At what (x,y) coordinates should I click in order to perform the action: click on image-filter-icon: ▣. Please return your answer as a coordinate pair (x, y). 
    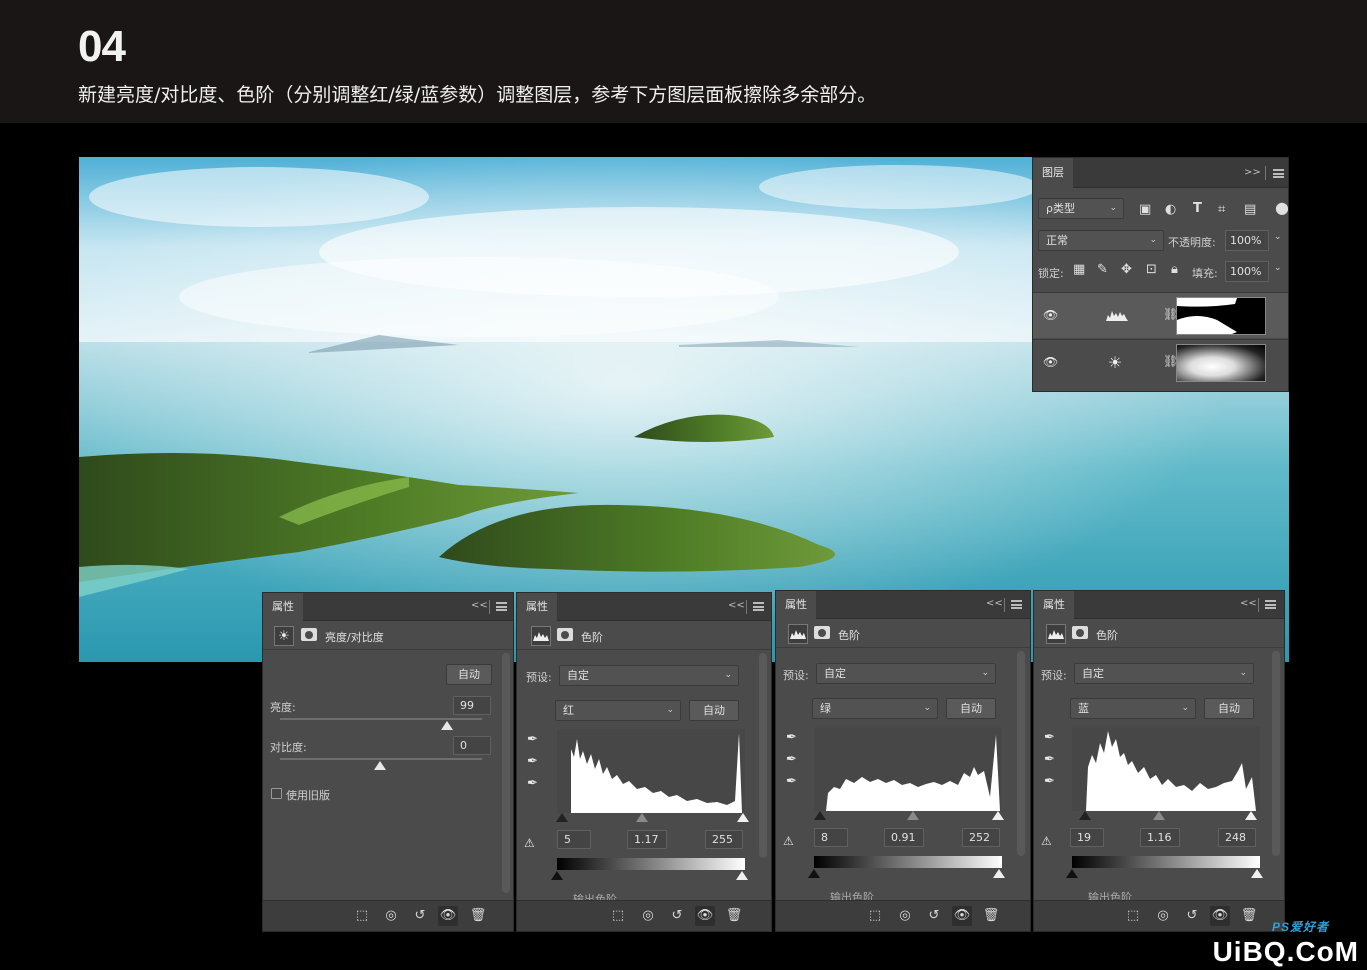
    Looking at the image, I should click on (1145, 209).